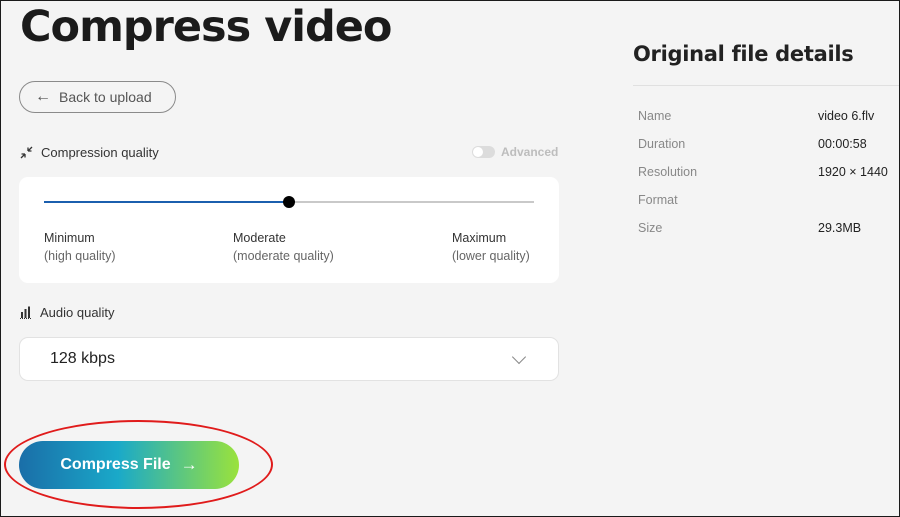 Image resolution: width=900 pixels, height=517 pixels. Describe the element at coordinates (479, 238) in the screenshot. I see `level-name: Maximum` at that location.